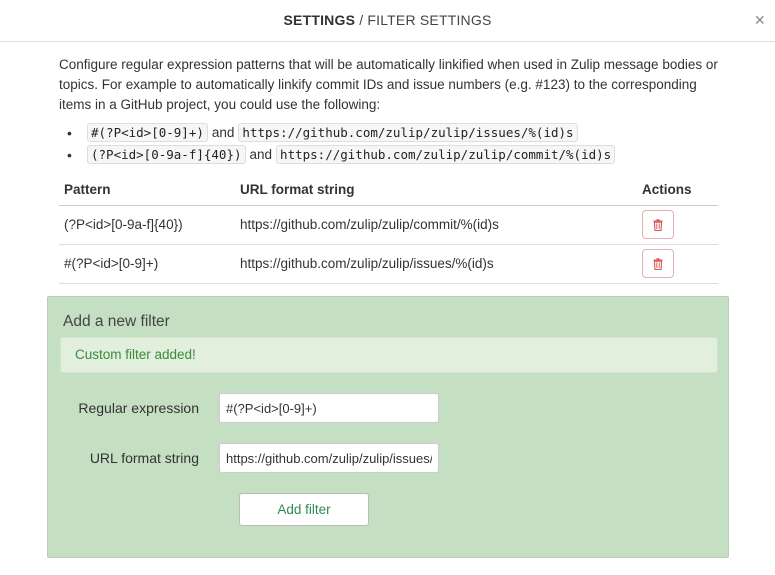 This screenshot has width=775, height=575. Describe the element at coordinates (677, 190) in the screenshot. I see `column-header-actions: Actions` at that location.